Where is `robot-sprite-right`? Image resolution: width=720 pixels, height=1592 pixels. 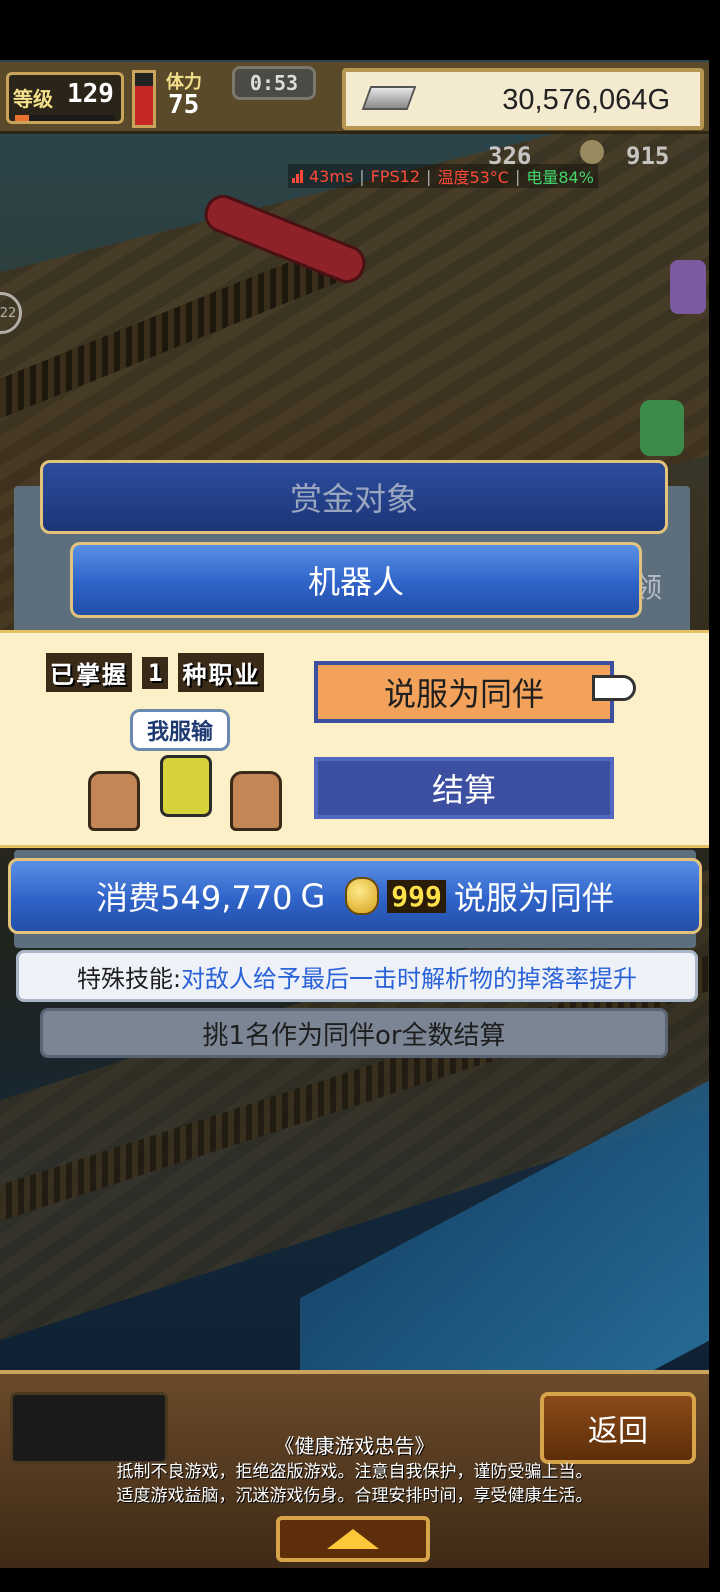
robot-sprite-right is located at coordinates (256, 801).